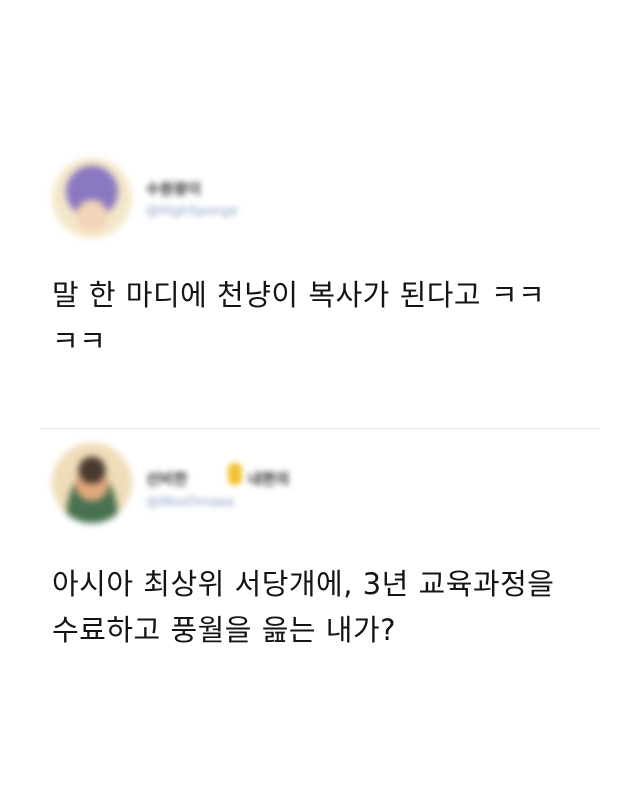  I want to click on display-name: 선비한, so click(166, 478).